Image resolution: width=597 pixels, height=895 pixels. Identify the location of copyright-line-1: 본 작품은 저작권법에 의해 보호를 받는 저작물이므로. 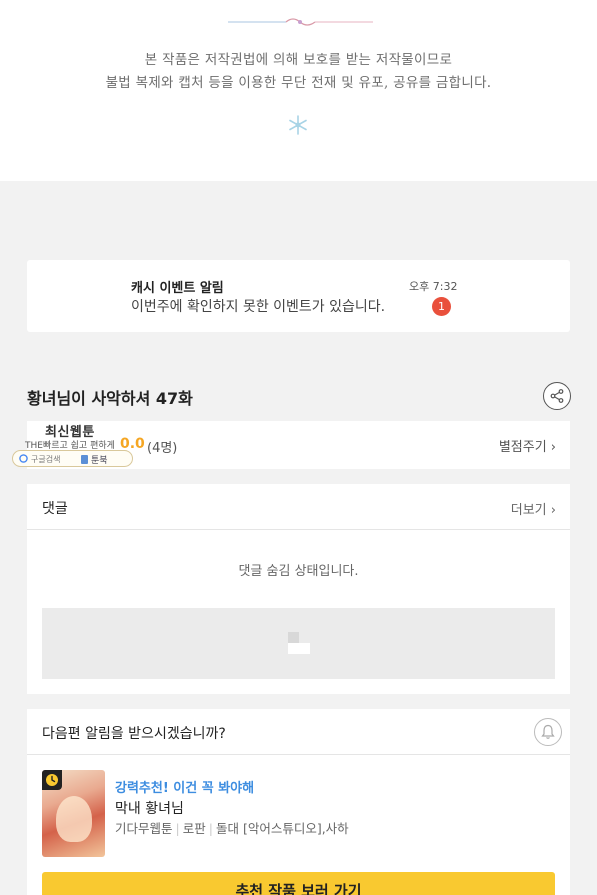
(298, 60).